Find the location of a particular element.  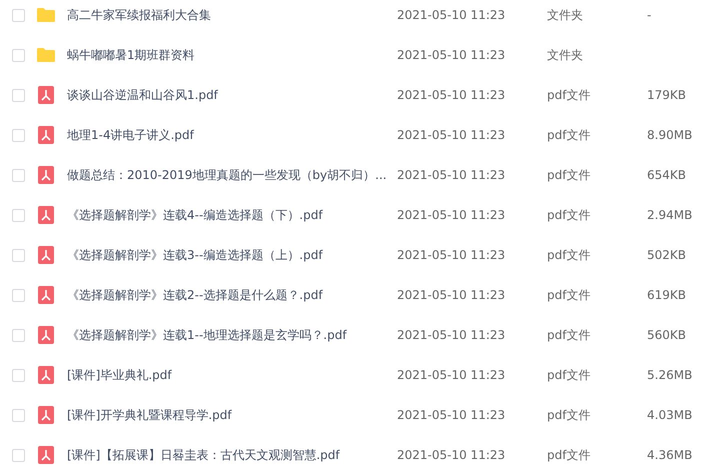

file-name: 《选择题解剖学》连载2--选择题是什么题？.pdf is located at coordinates (195, 295).